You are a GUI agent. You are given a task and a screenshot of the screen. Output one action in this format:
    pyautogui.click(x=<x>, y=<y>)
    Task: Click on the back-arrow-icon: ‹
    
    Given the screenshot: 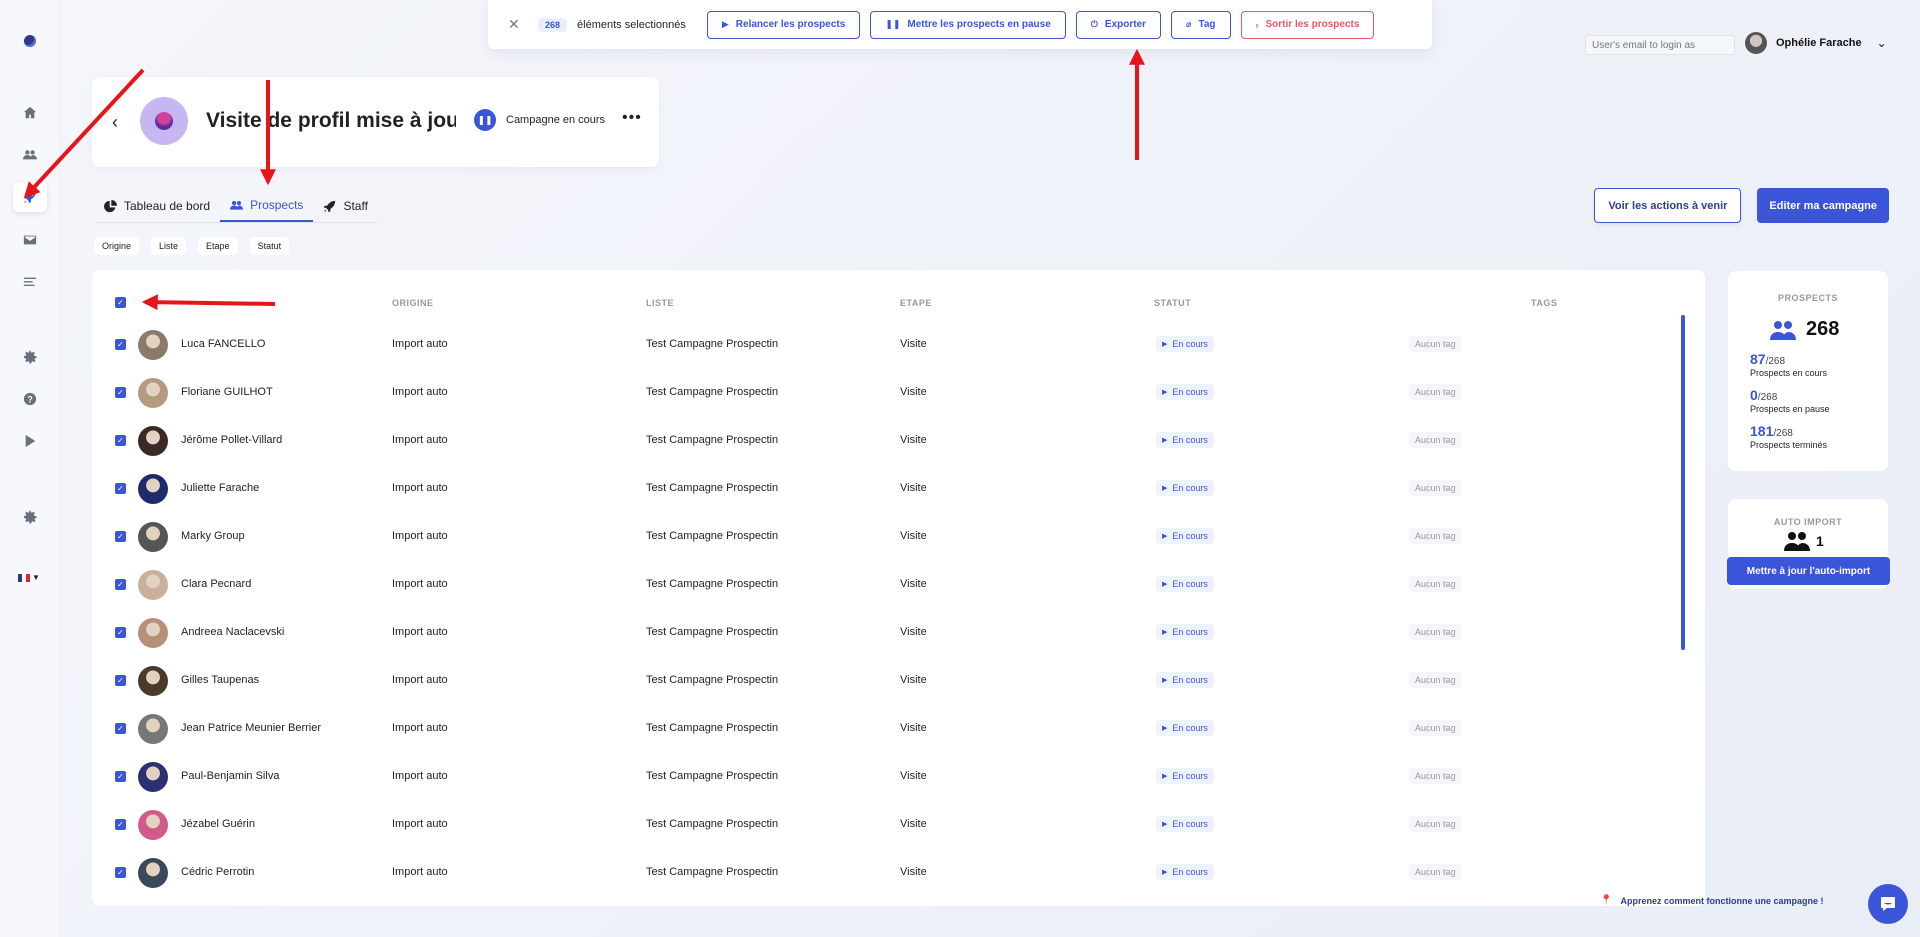 What is the action you would take?
    pyautogui.click(x=115, y=122)
    